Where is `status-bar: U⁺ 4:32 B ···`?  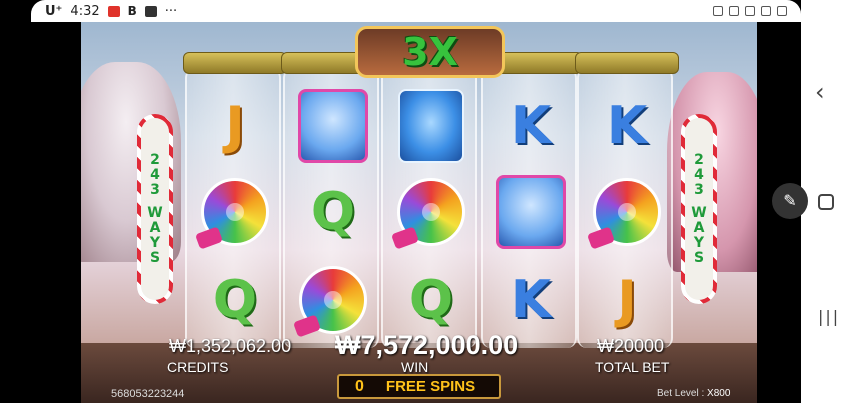
status-bar: U⁺ 4:32 B ··· is located at coordinates (416, 11).